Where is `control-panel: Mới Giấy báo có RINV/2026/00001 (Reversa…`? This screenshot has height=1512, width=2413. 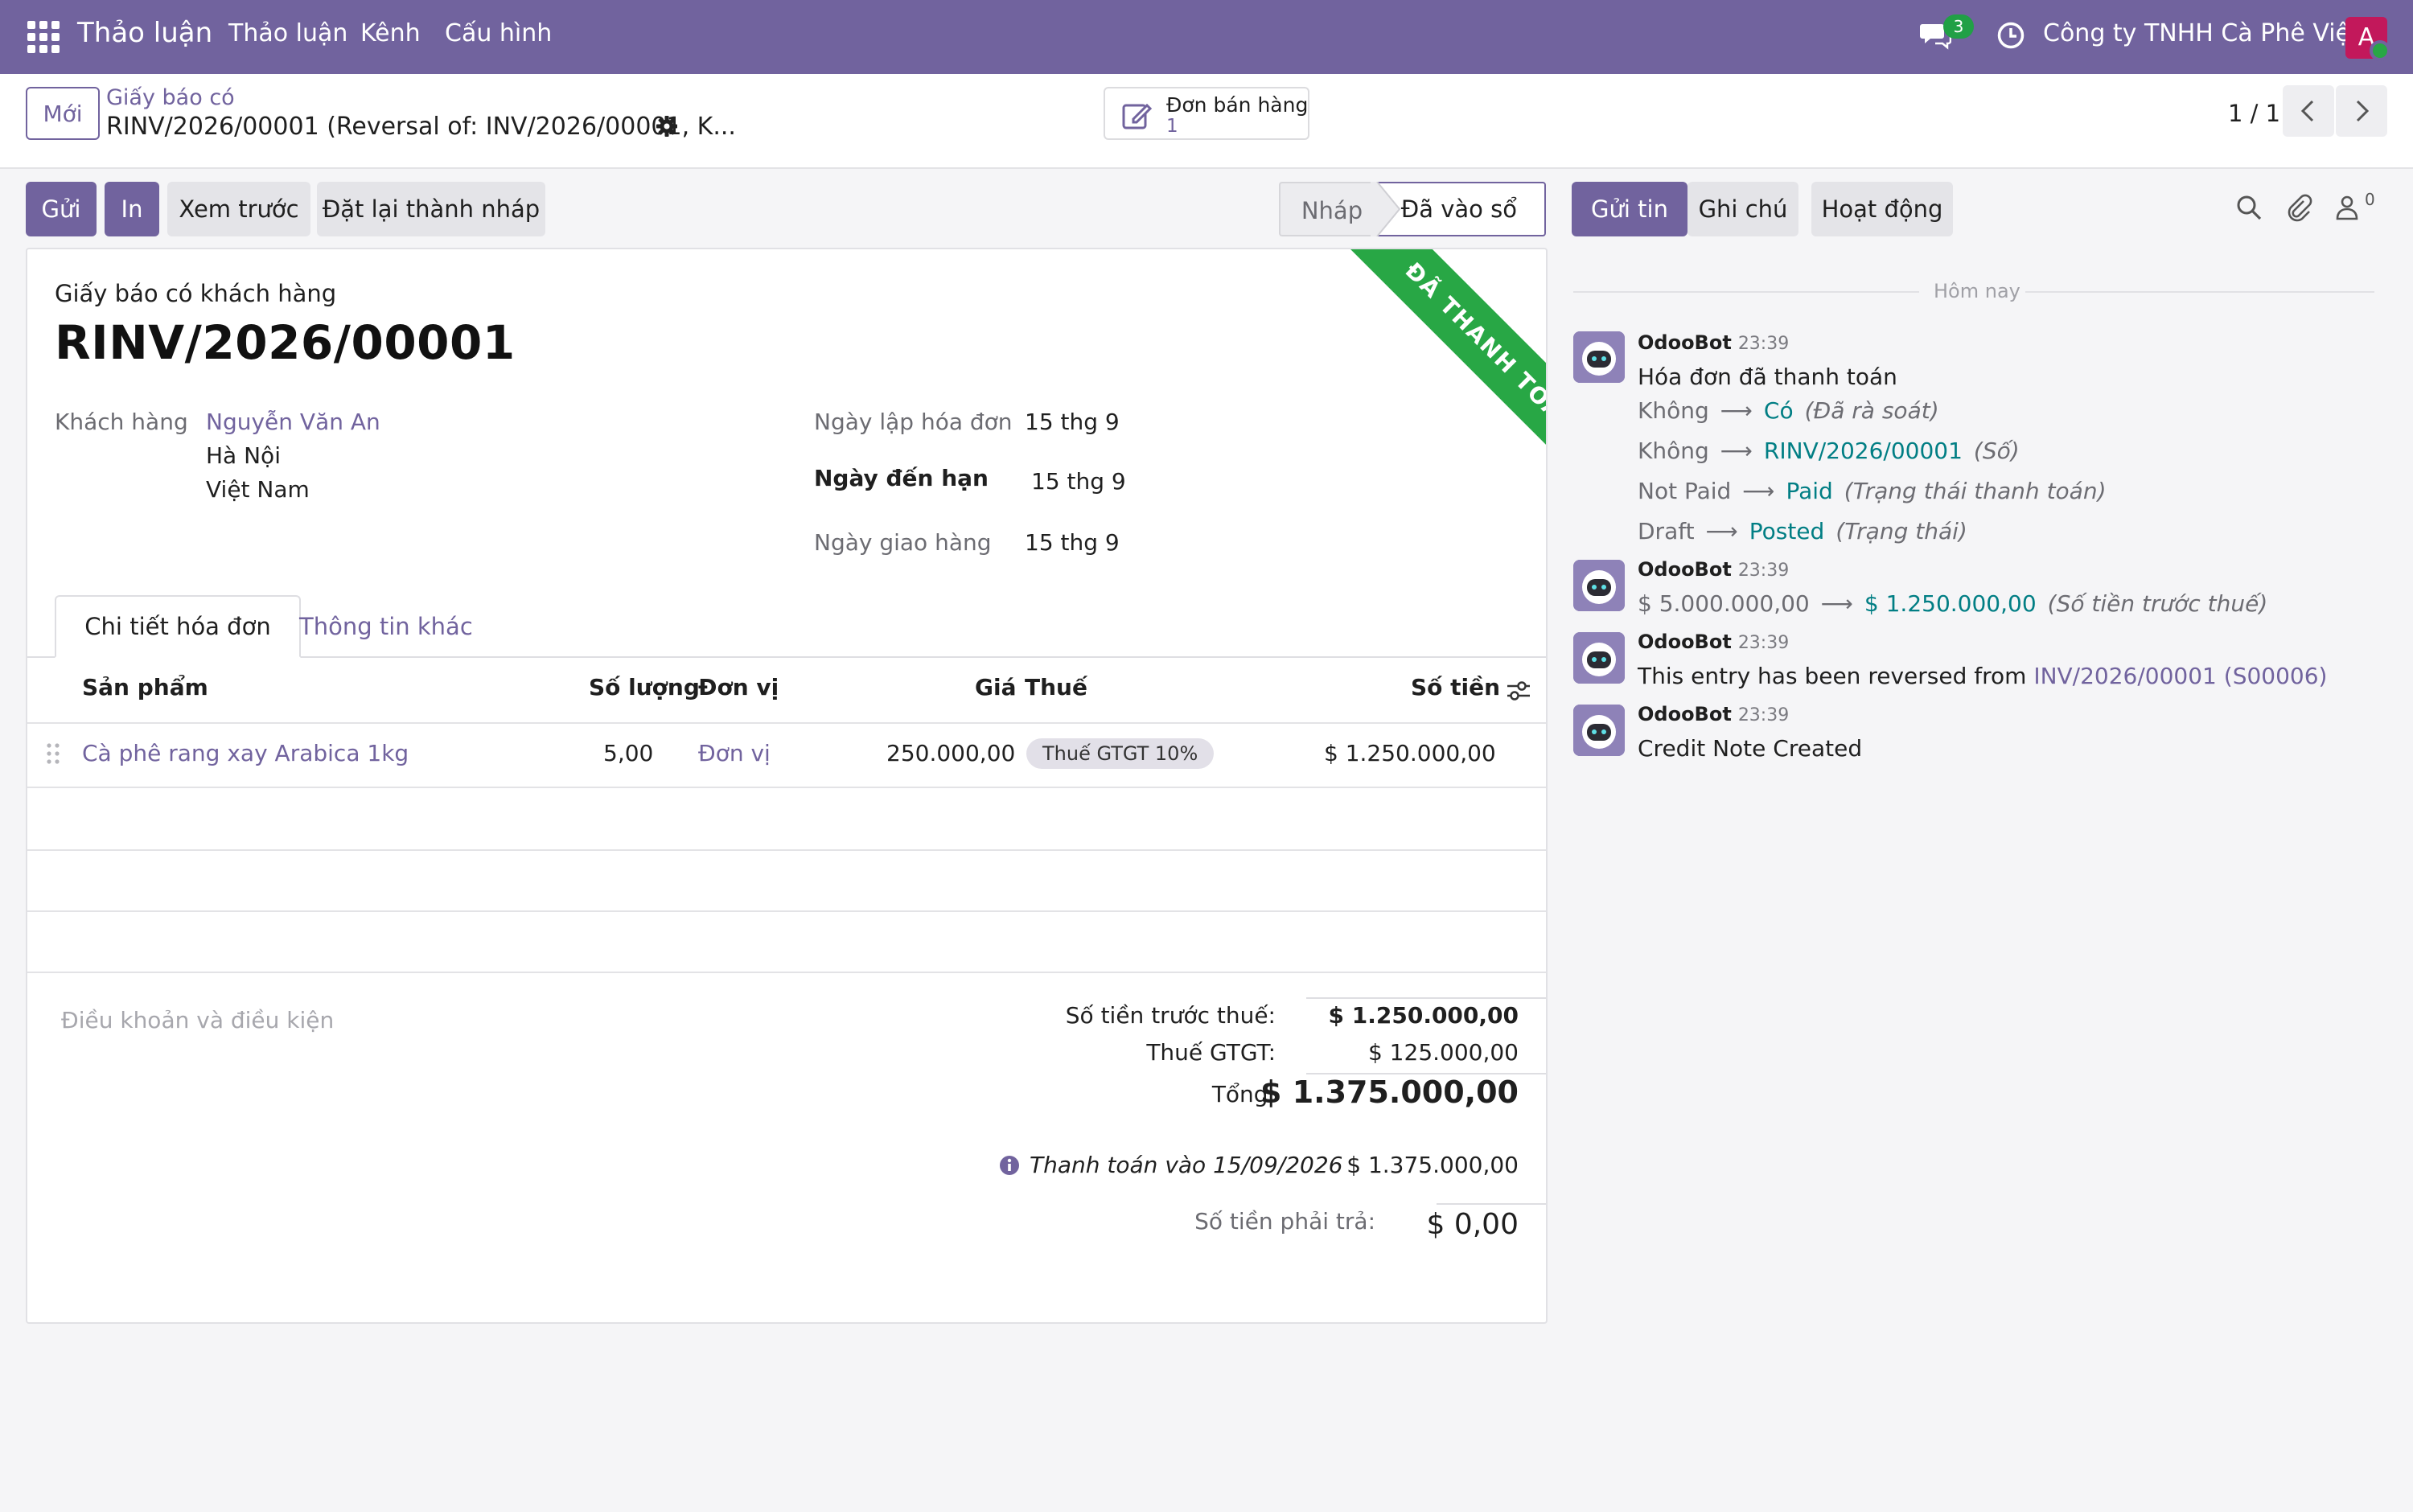
control-panel: Mới Giấy báo có RINV/2026/00001 (Reversa… is located at coordinates (1206, 122).